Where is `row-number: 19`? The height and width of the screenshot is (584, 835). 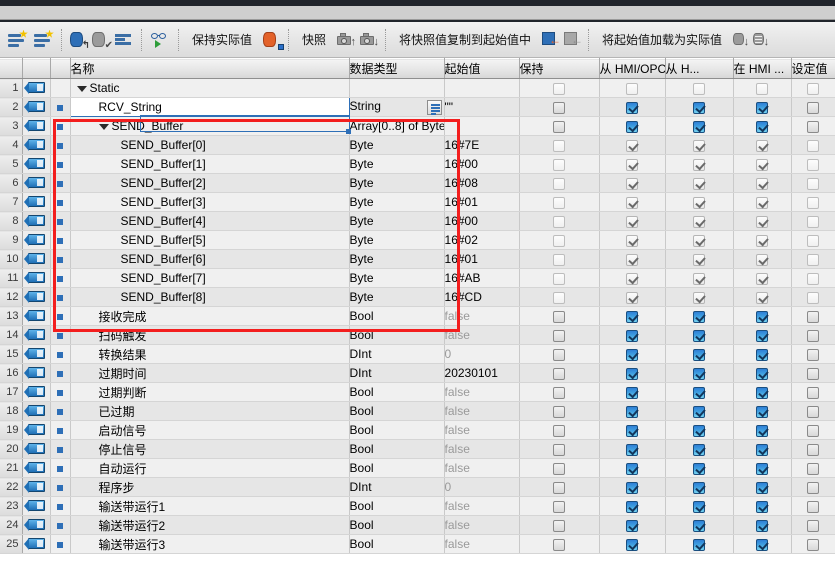 row-number: 19 is located at coordinates (11, 430).